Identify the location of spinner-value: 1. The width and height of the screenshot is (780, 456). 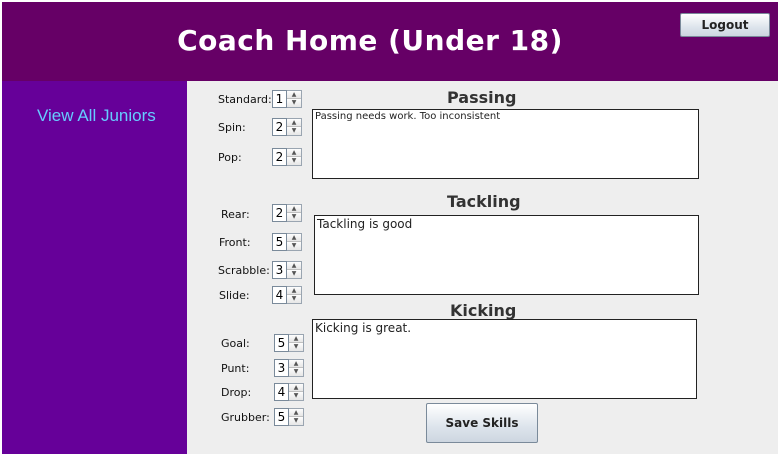
(279, 99).